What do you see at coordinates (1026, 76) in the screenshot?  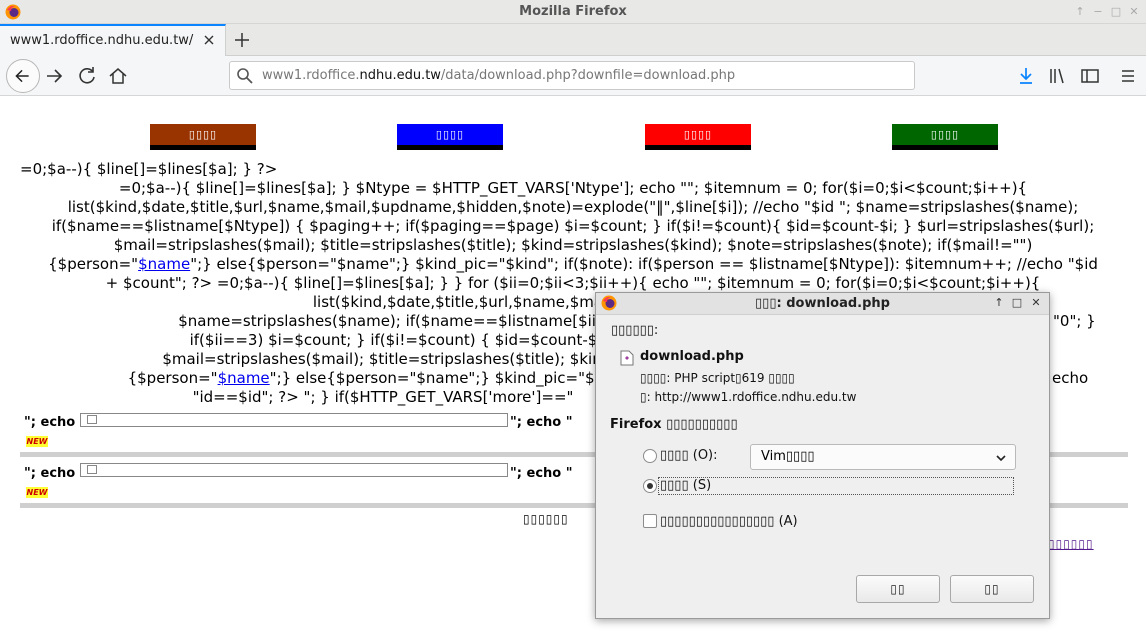 I see `downloads-icon` at bounding box center [1026, 76].